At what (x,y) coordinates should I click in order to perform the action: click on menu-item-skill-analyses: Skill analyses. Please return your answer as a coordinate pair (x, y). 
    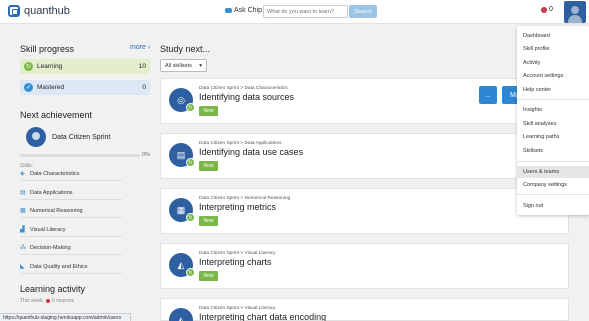
    Looking at the image, I should click on (553, 124).